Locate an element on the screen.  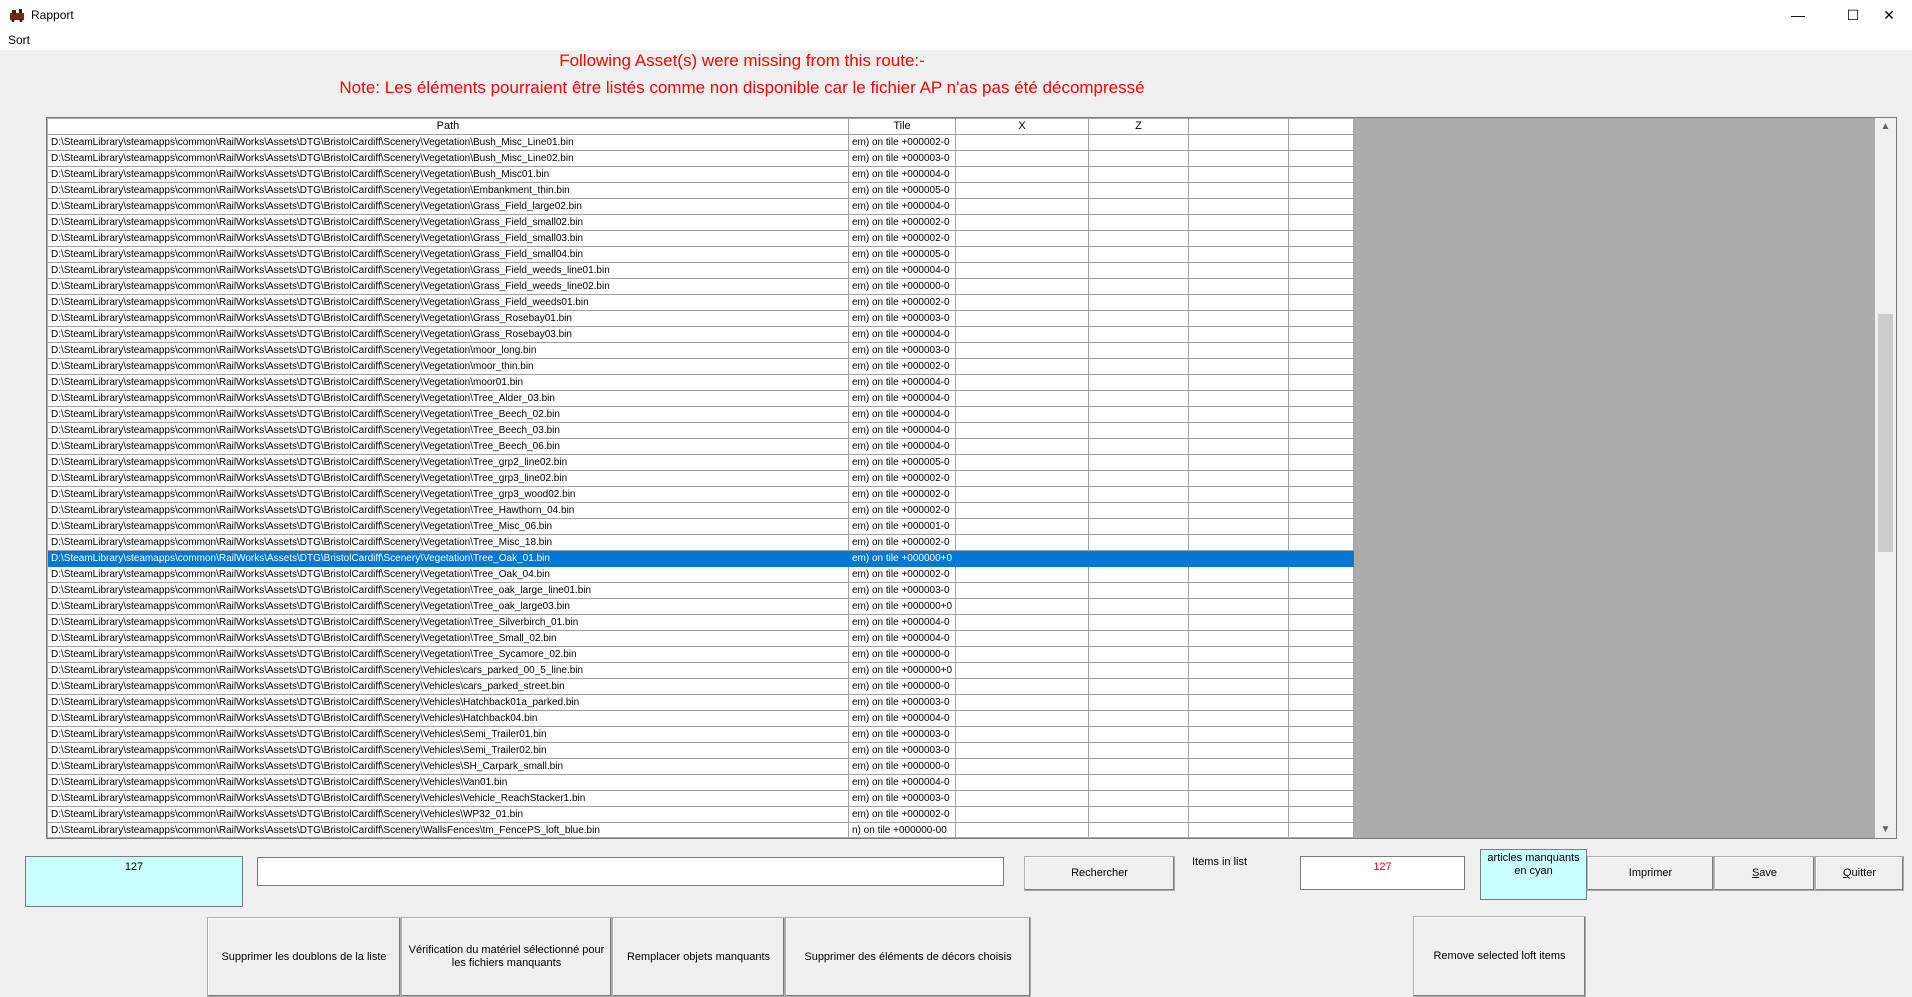
column-header-x: X is located at coordinates (1022, 127).